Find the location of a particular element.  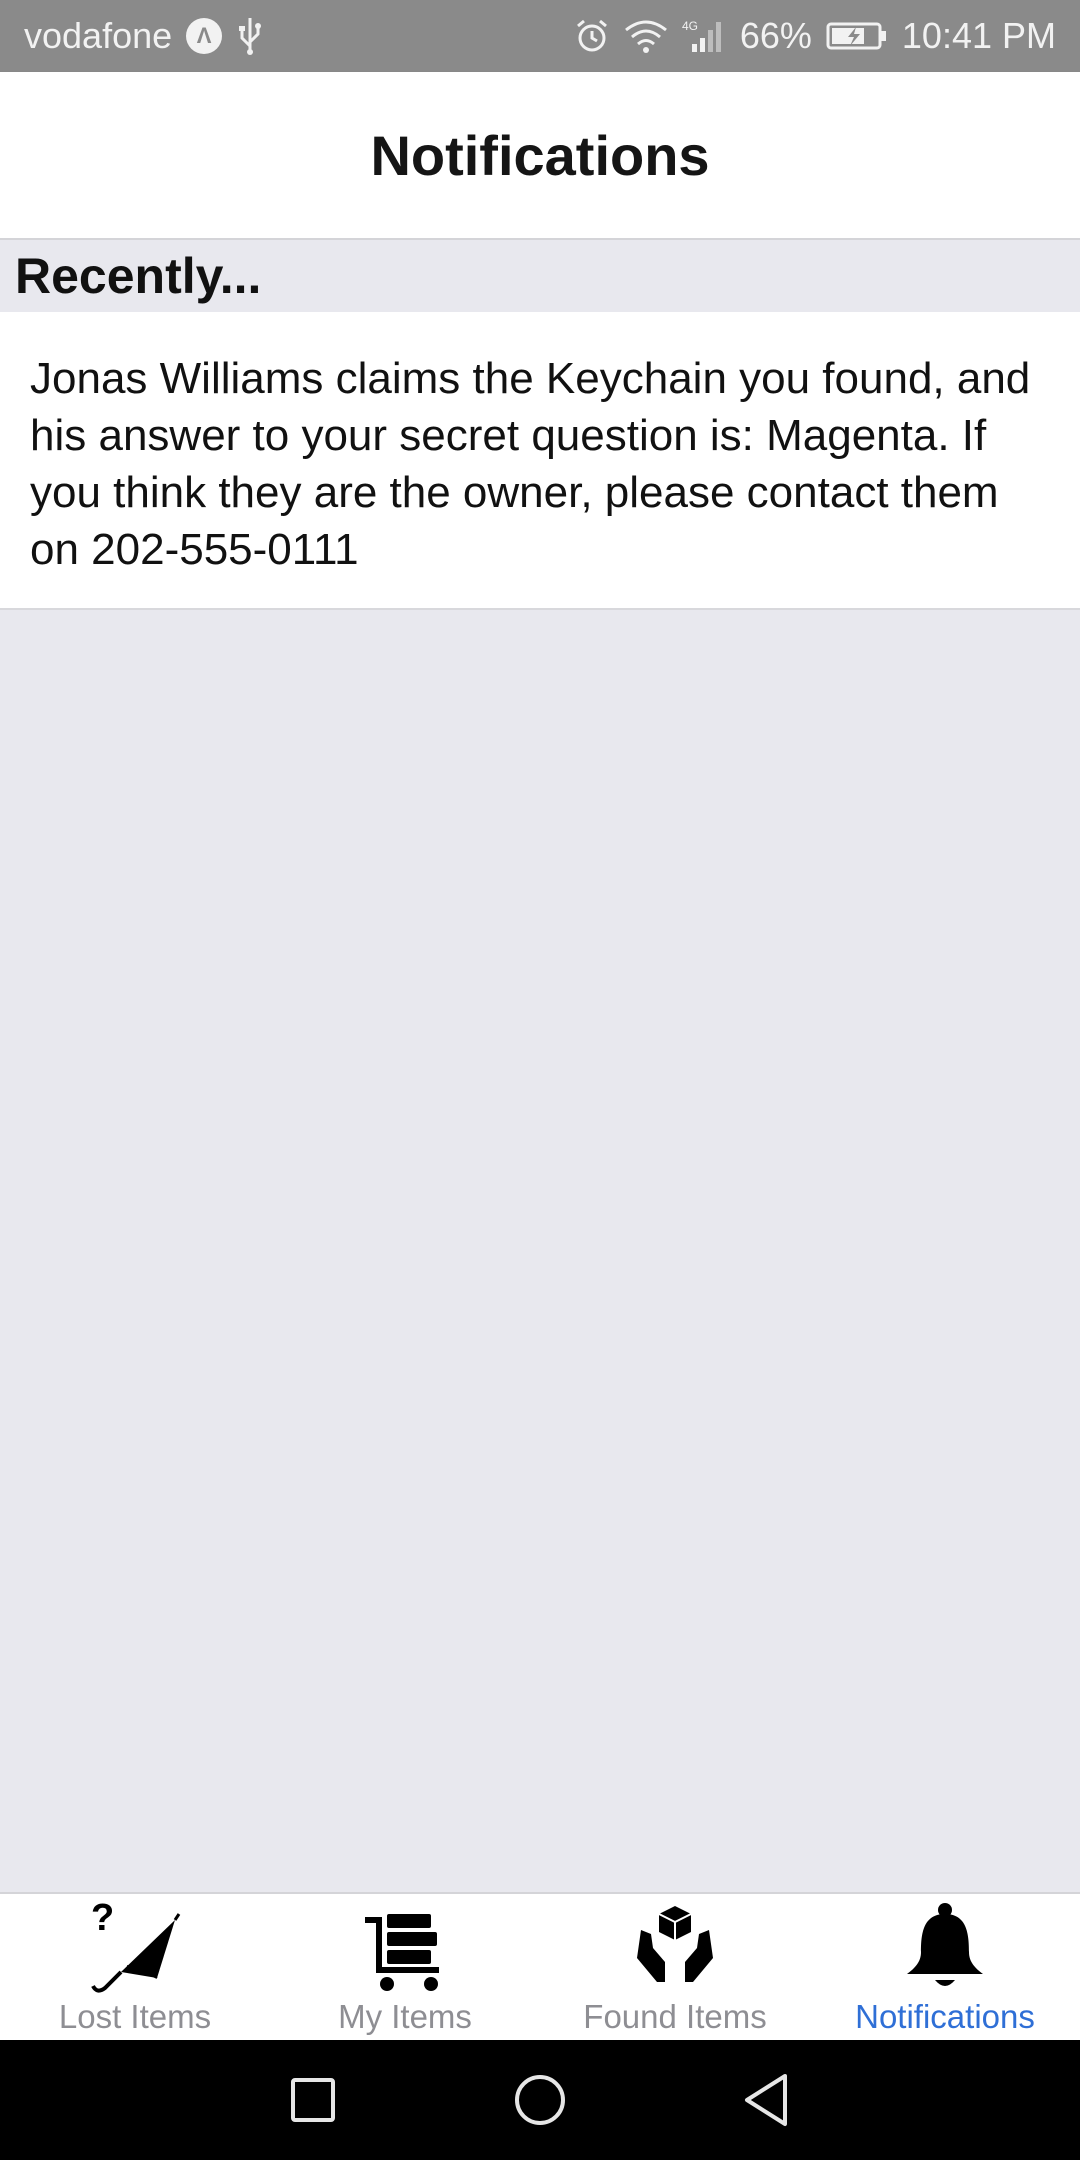

lost-umbrella-icon: ? is located at coordinates (135, 1948).